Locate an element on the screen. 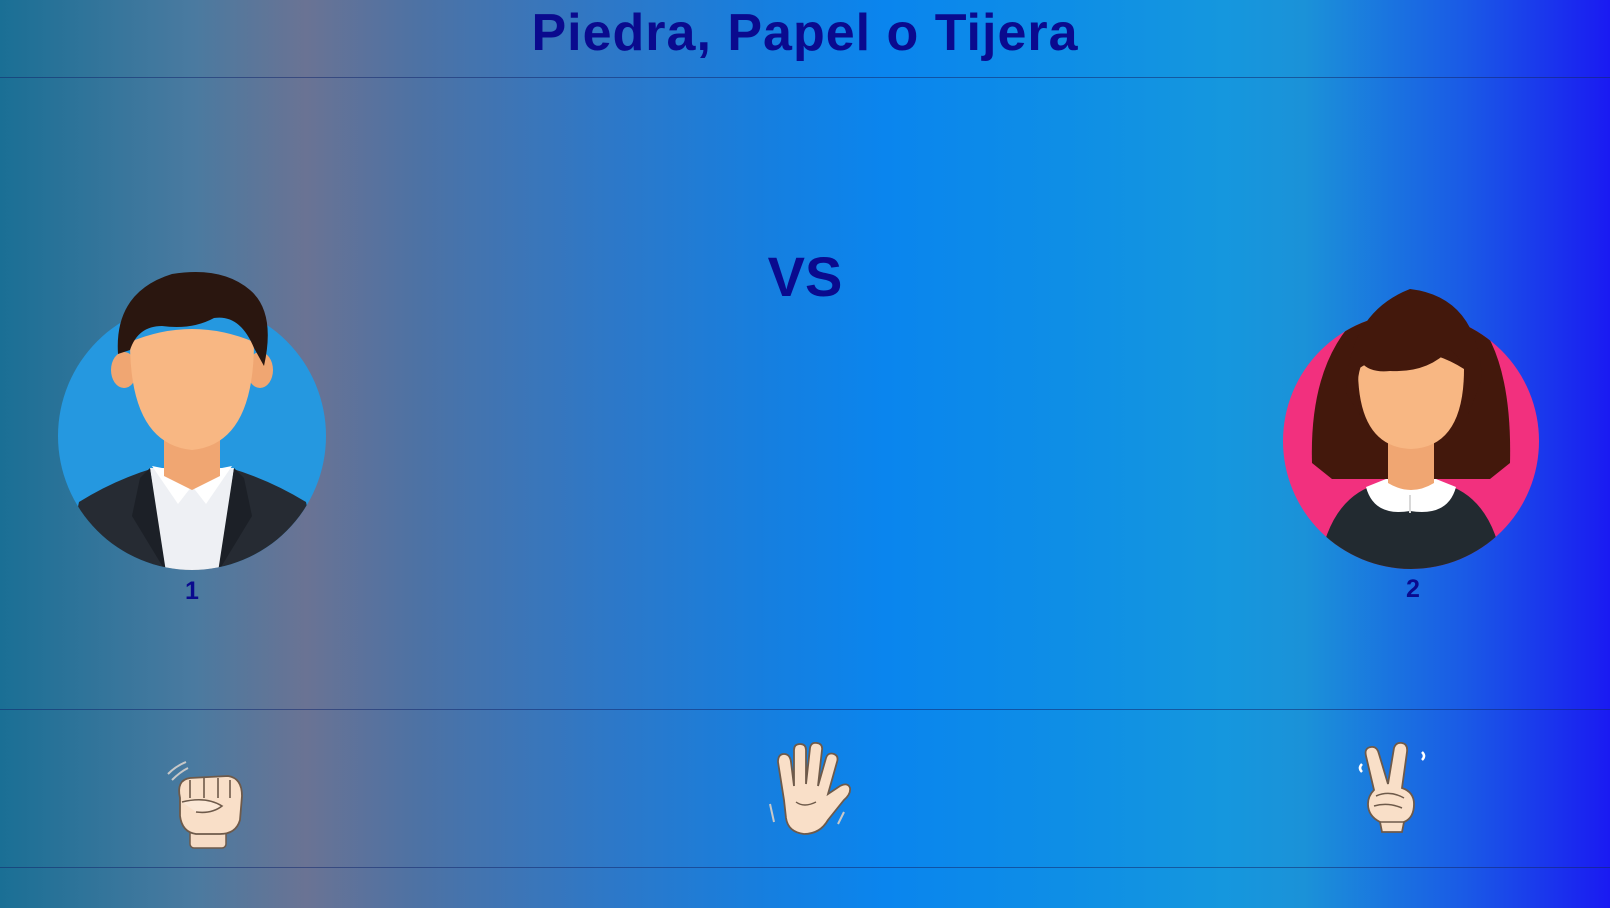 The width and height of the screenshot is (1610, 908). header-divider is located at coordinates (805, 77).